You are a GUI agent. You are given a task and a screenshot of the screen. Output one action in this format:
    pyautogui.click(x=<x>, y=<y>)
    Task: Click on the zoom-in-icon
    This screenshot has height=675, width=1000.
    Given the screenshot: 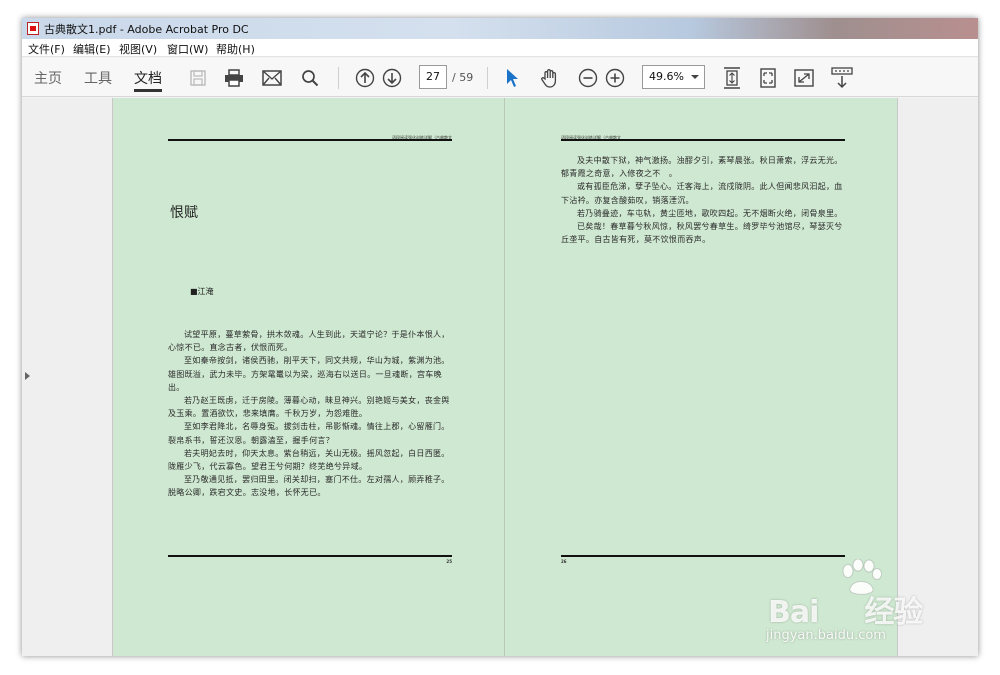 What is the action you would take?
    pyautogui.click(x=615, y=78)
    